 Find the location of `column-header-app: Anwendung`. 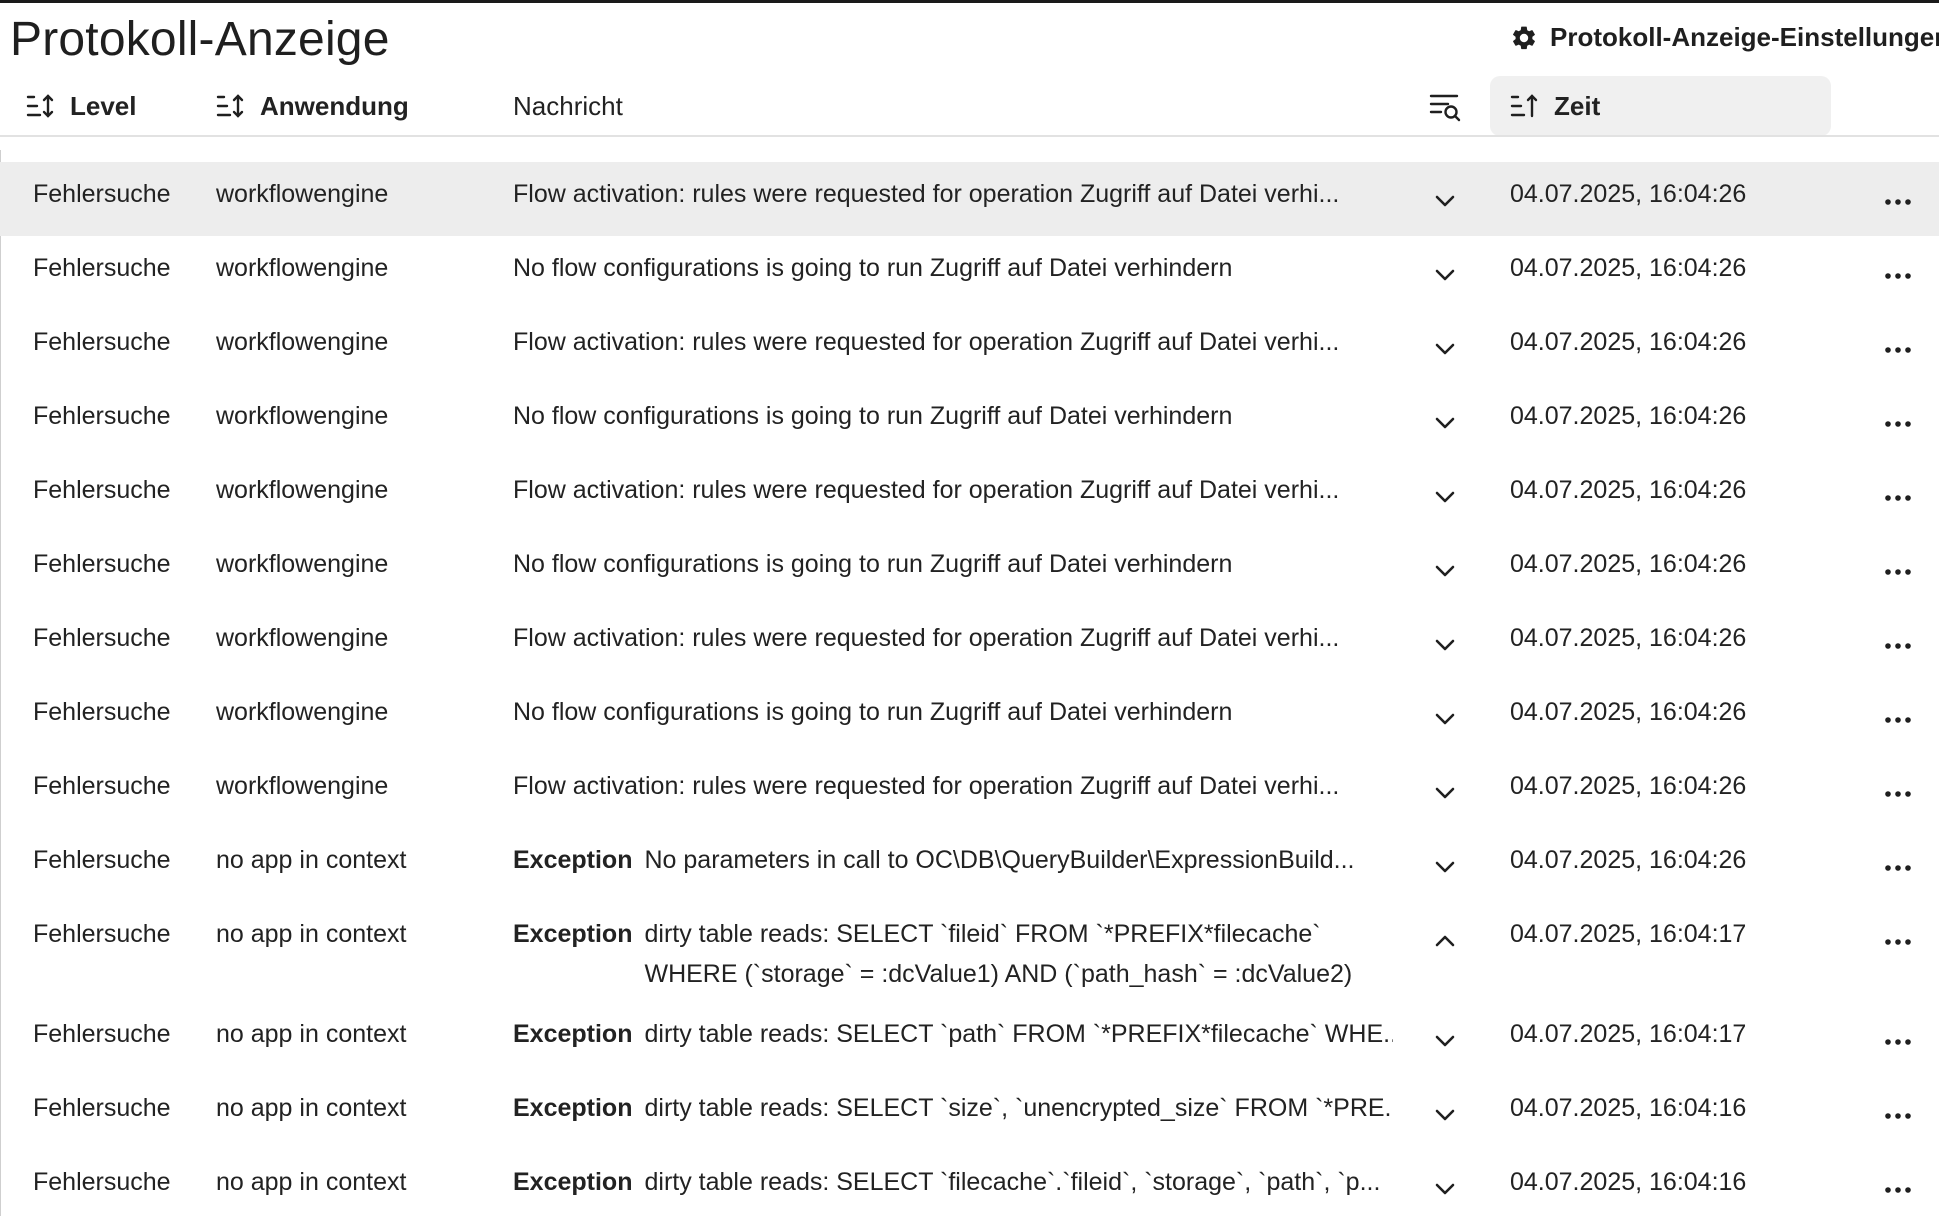

column-header-app: Anwendung is located at coordinates (312, 106).